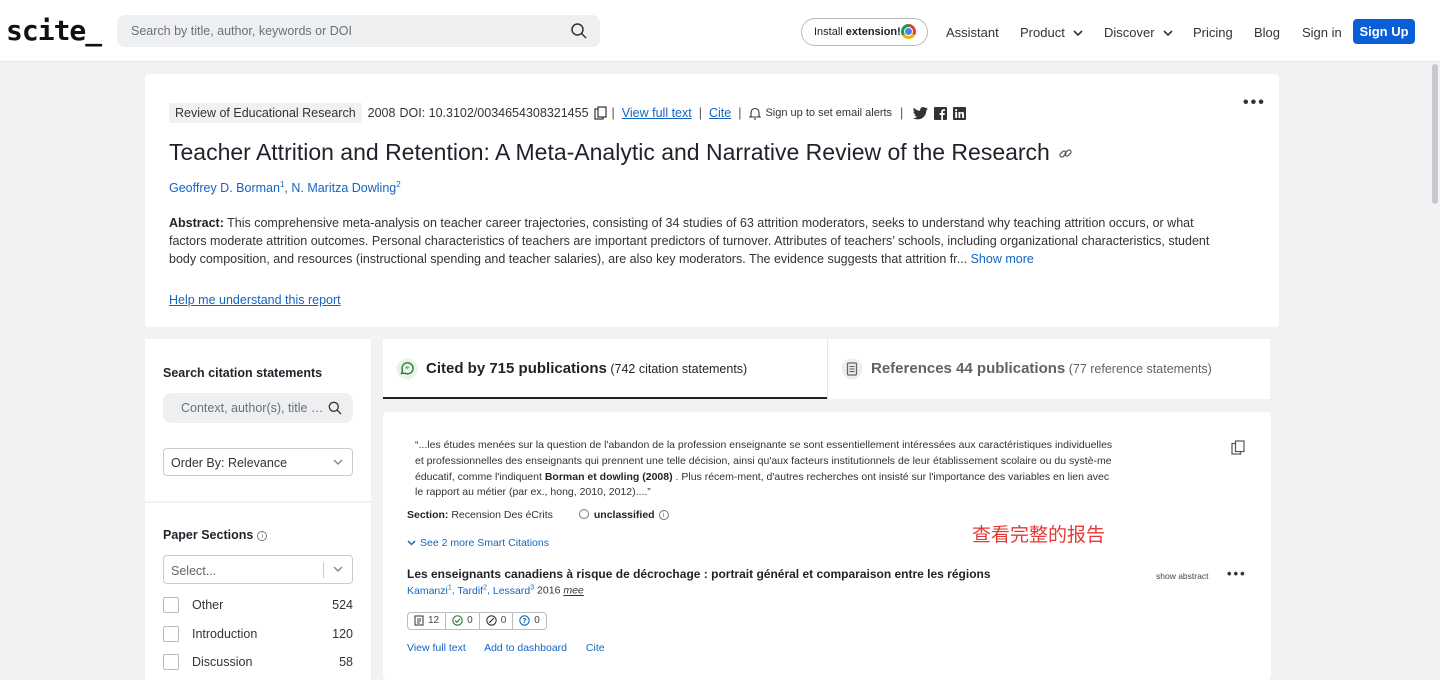 The image size is (1440, 680). What do you see at coordinates (342, 605) in the screenshot?
I see `section-count: 524` at bounding box center [342, 605].